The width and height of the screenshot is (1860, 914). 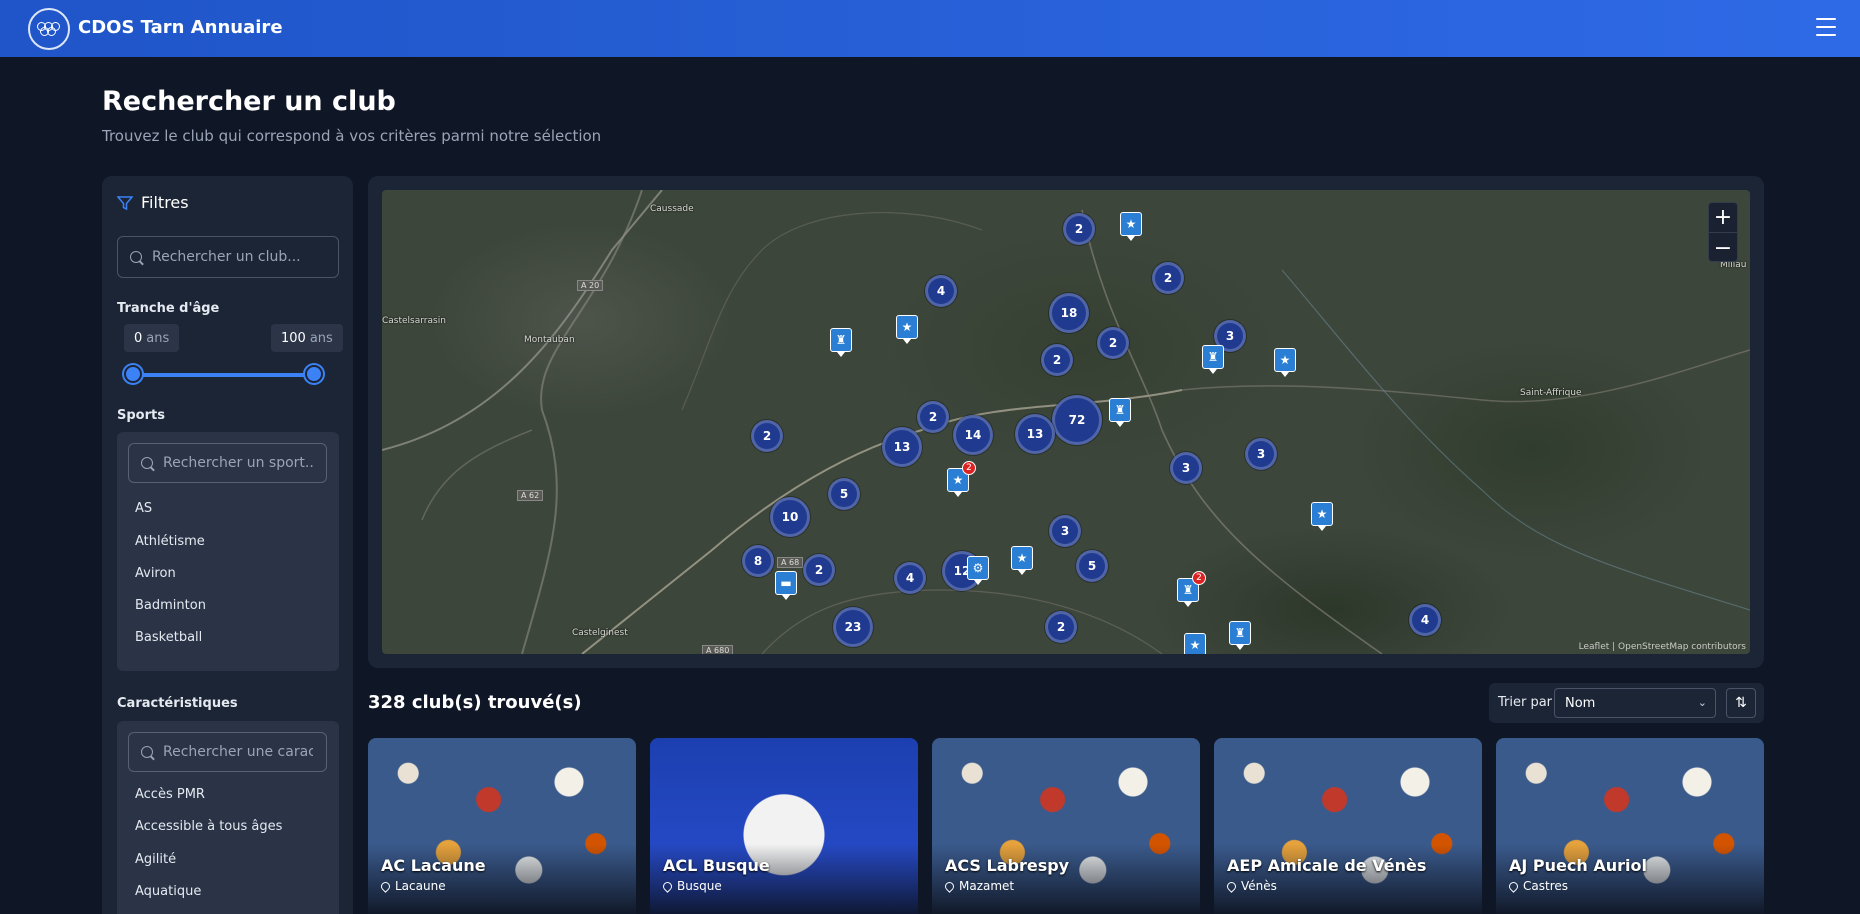 What do you see at coordinates (784, 826) in the screenshot?
I see `club-card: ACL Busque Busque` at bounding box center [784, 826].